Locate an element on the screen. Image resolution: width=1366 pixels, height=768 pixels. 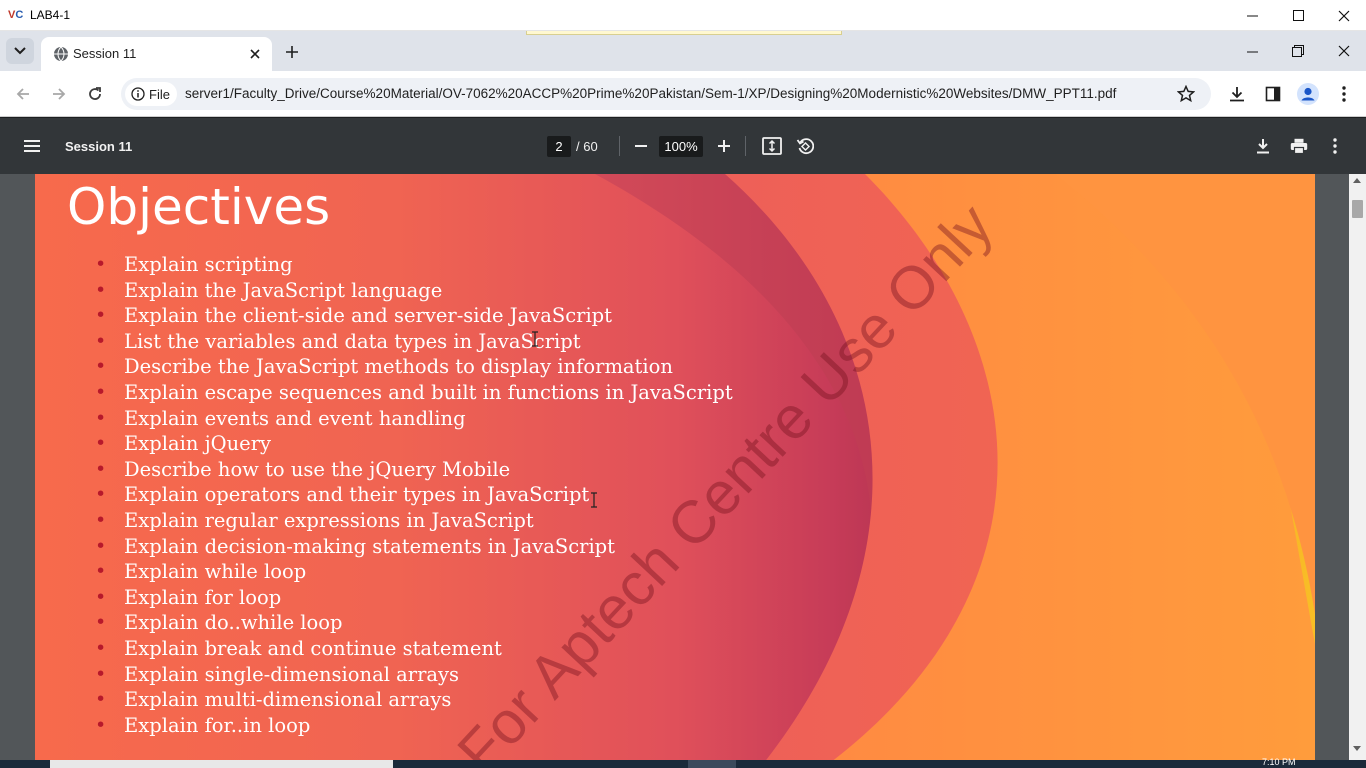
vertical-scrollbar is located at coordinates (1357, 467).